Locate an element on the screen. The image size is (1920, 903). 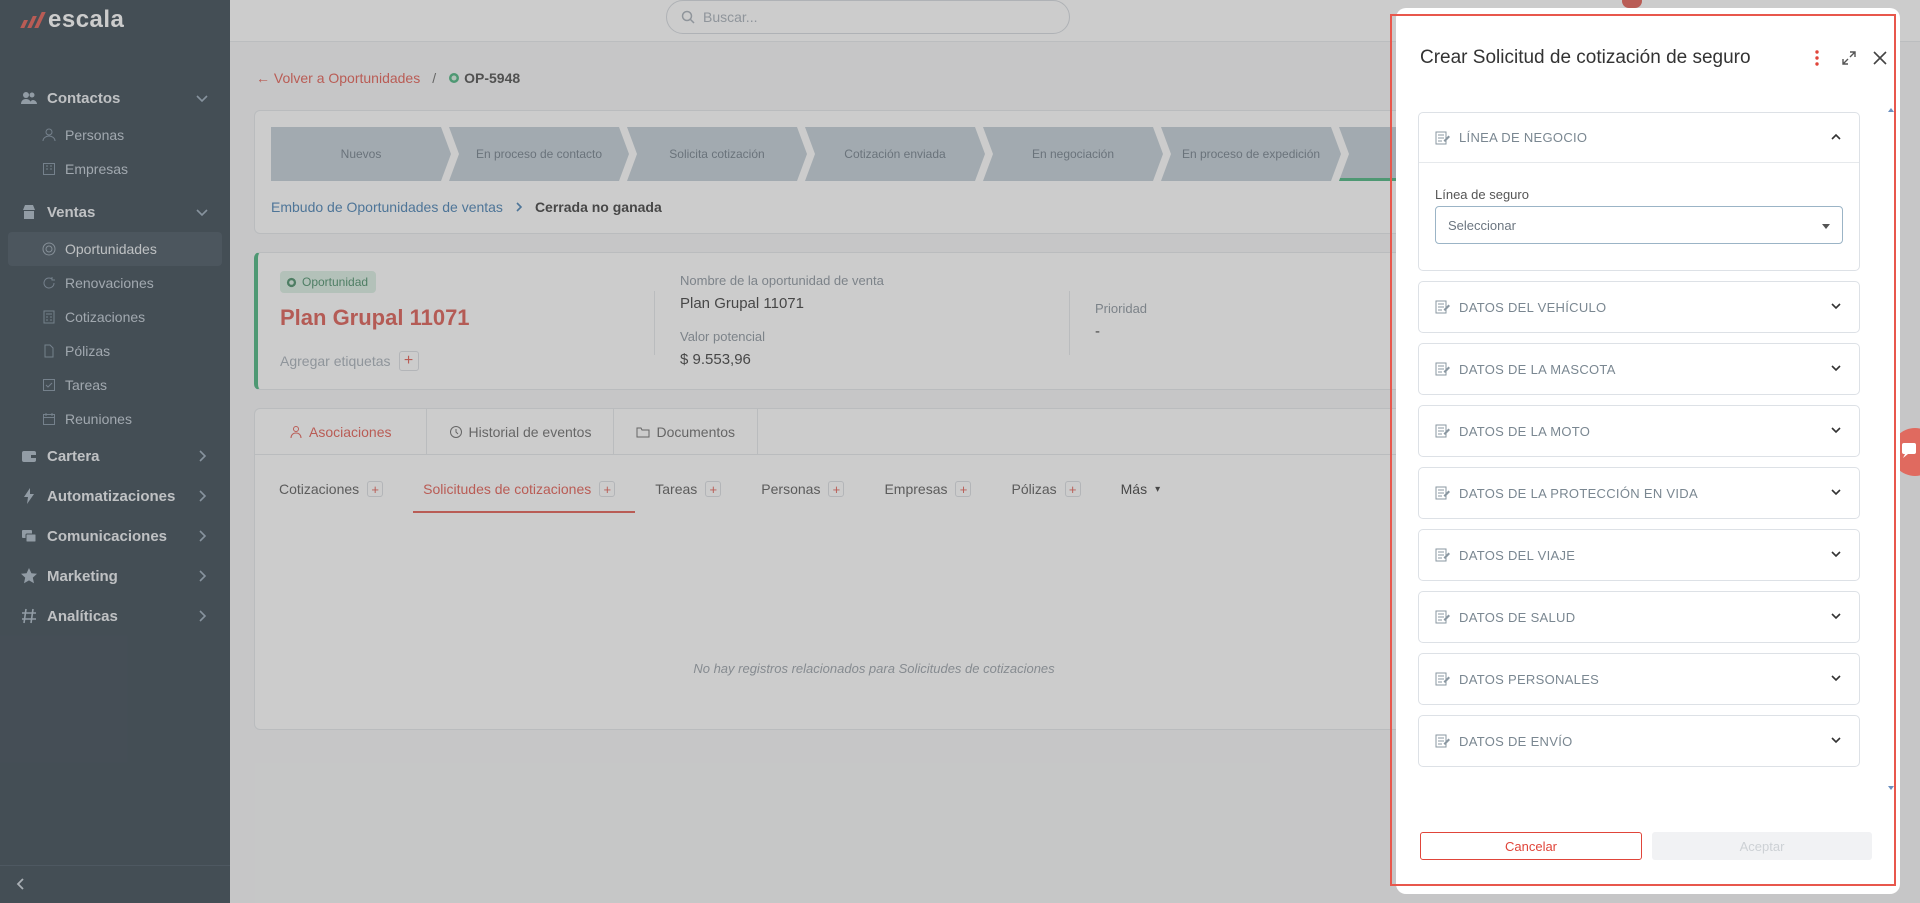
section-header: DATOS DE LA MASCOTA is located at coordinates (1639, 369).